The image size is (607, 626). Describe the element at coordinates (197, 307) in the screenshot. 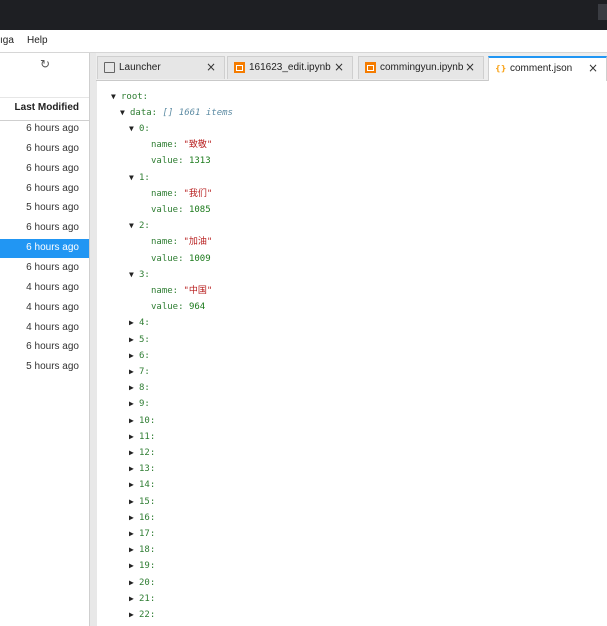

I see `json-number-value: 964` at that location.